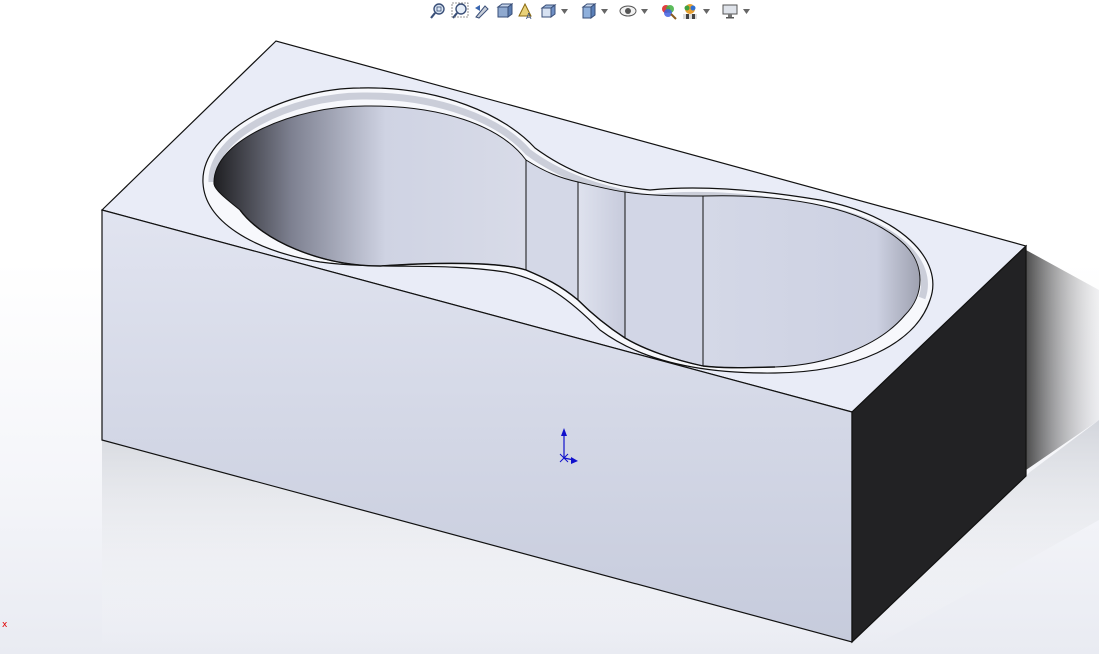 Image resolution: width=1099 pixels, height=654 pixels. I want to click on display-style-icon, so click(588, 11).